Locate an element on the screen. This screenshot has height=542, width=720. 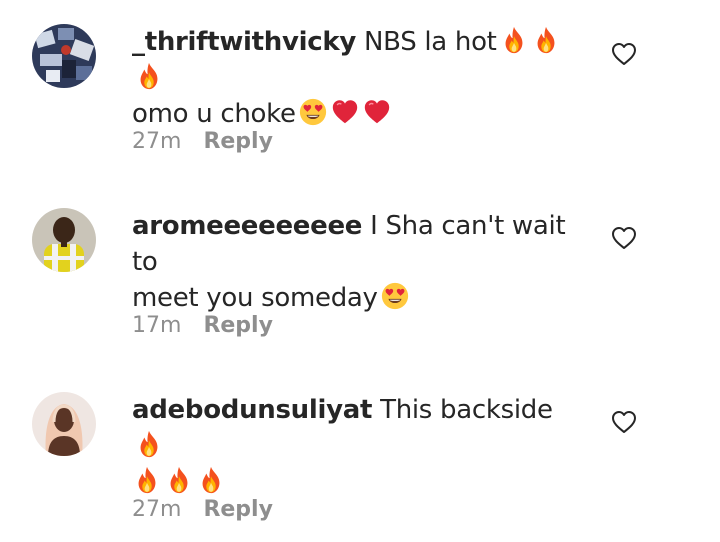
comment-text: meet you someday is located at coordinates (255, 298).